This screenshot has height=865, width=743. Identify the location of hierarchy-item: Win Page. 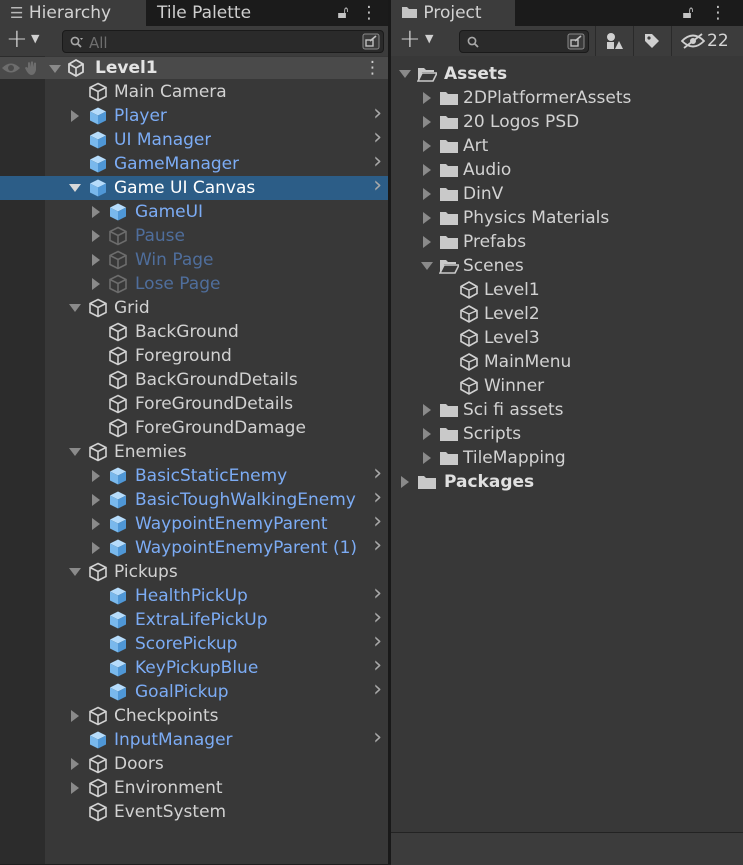
(194, 260).